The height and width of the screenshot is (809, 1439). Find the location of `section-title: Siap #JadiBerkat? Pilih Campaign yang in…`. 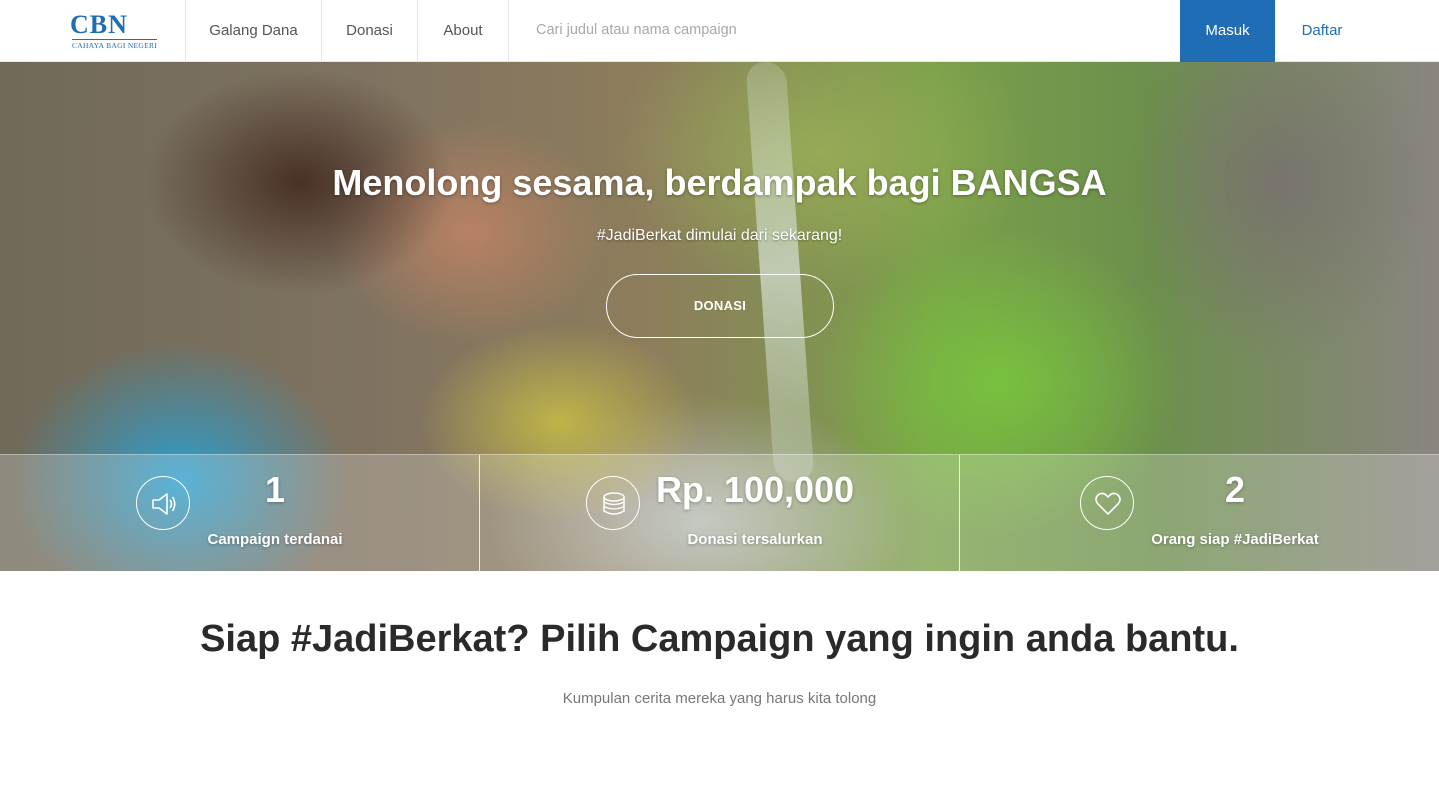

section-title: Siap #JadiBerkat? Pilih Campaign yang in… is located at coordinates (719, 639).